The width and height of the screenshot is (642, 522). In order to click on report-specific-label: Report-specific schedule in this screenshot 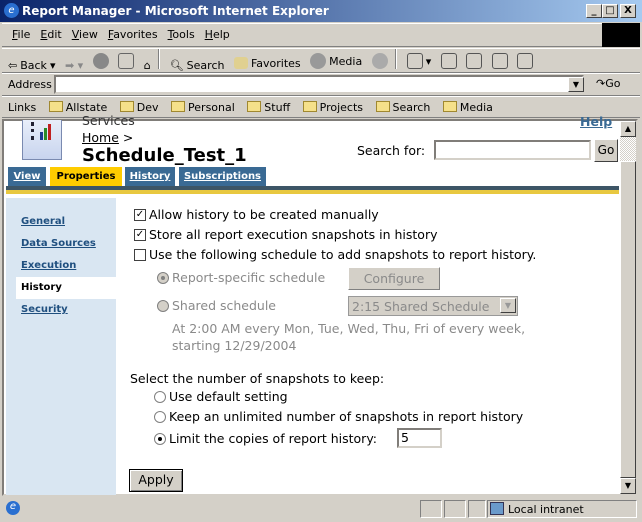, I will do `click(249, 277)`.